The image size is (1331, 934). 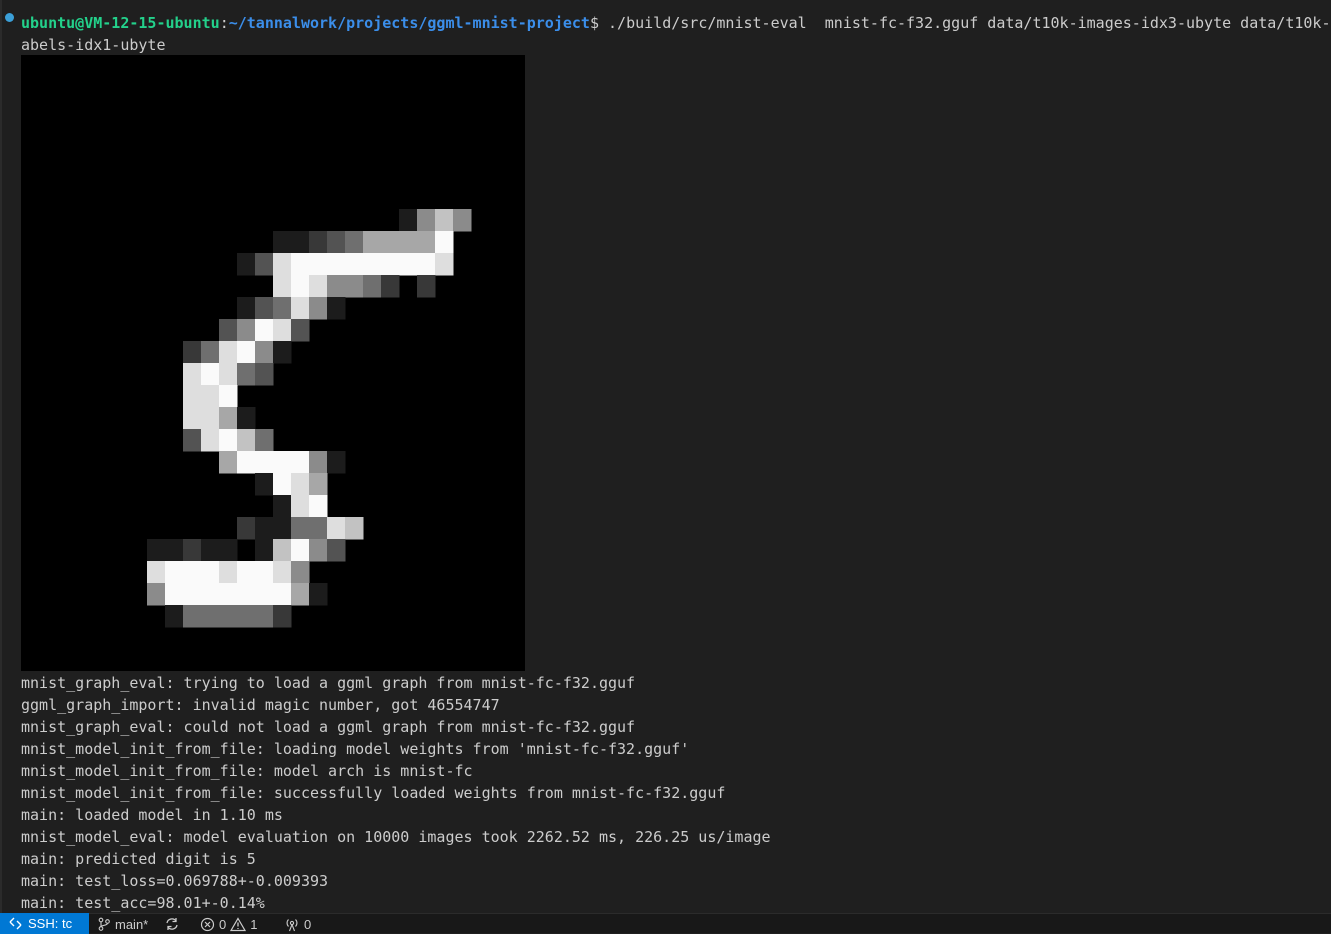 What do you see at coordinates (138, 859) in the screenshot?
I see `output-line: main: predicted digit is 5` at bounding box center [138, 859].